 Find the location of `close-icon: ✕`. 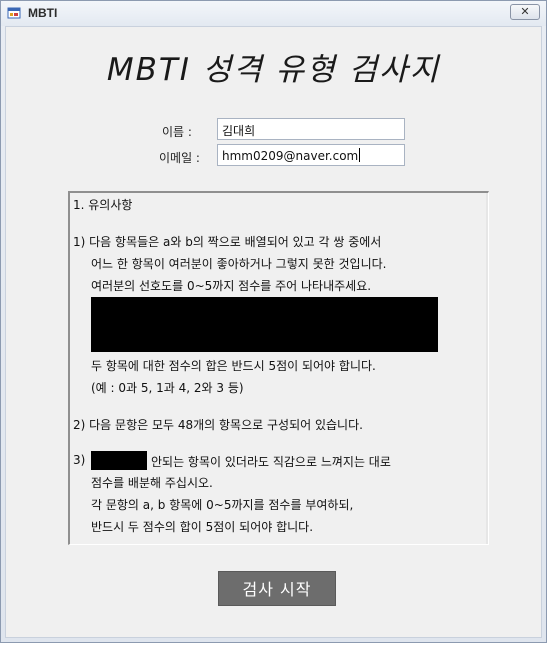

close-icon: ✕ is located at coordinates (525, 12).